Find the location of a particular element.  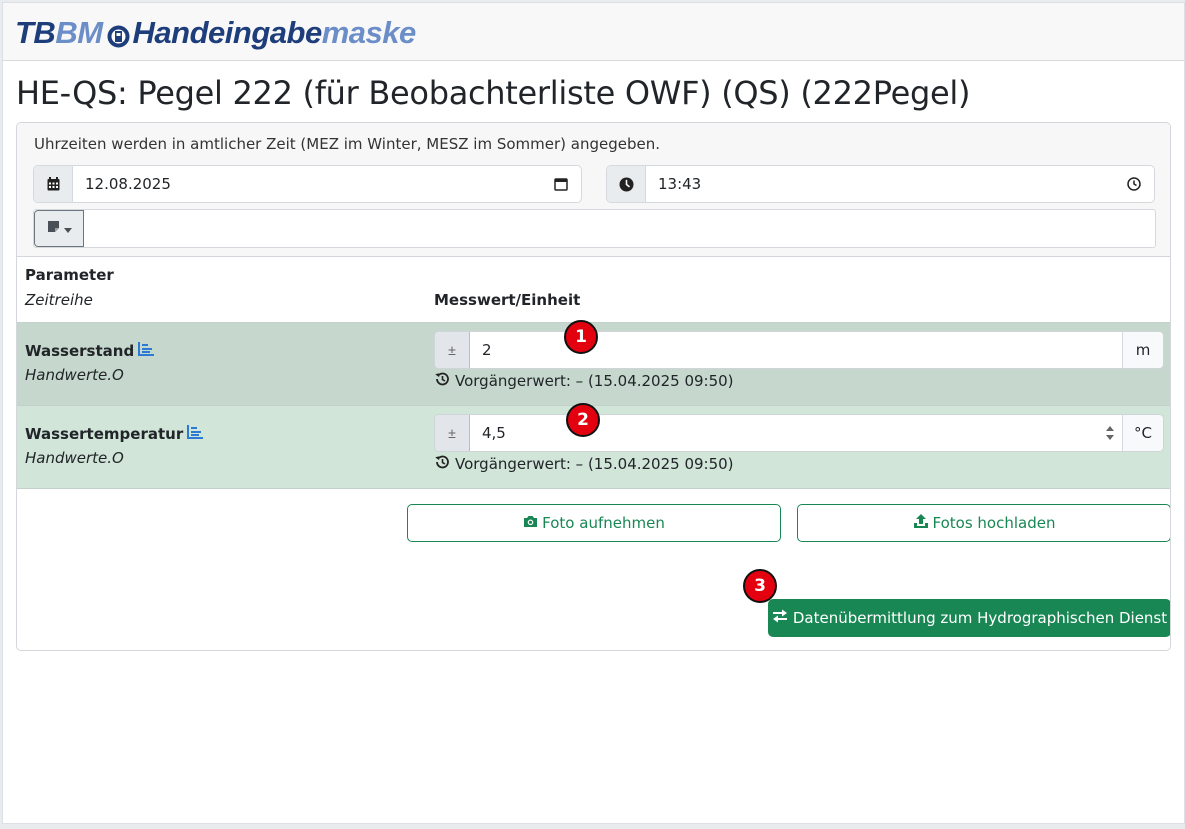

spin-up-icon is located at coordinates (1110, 428).